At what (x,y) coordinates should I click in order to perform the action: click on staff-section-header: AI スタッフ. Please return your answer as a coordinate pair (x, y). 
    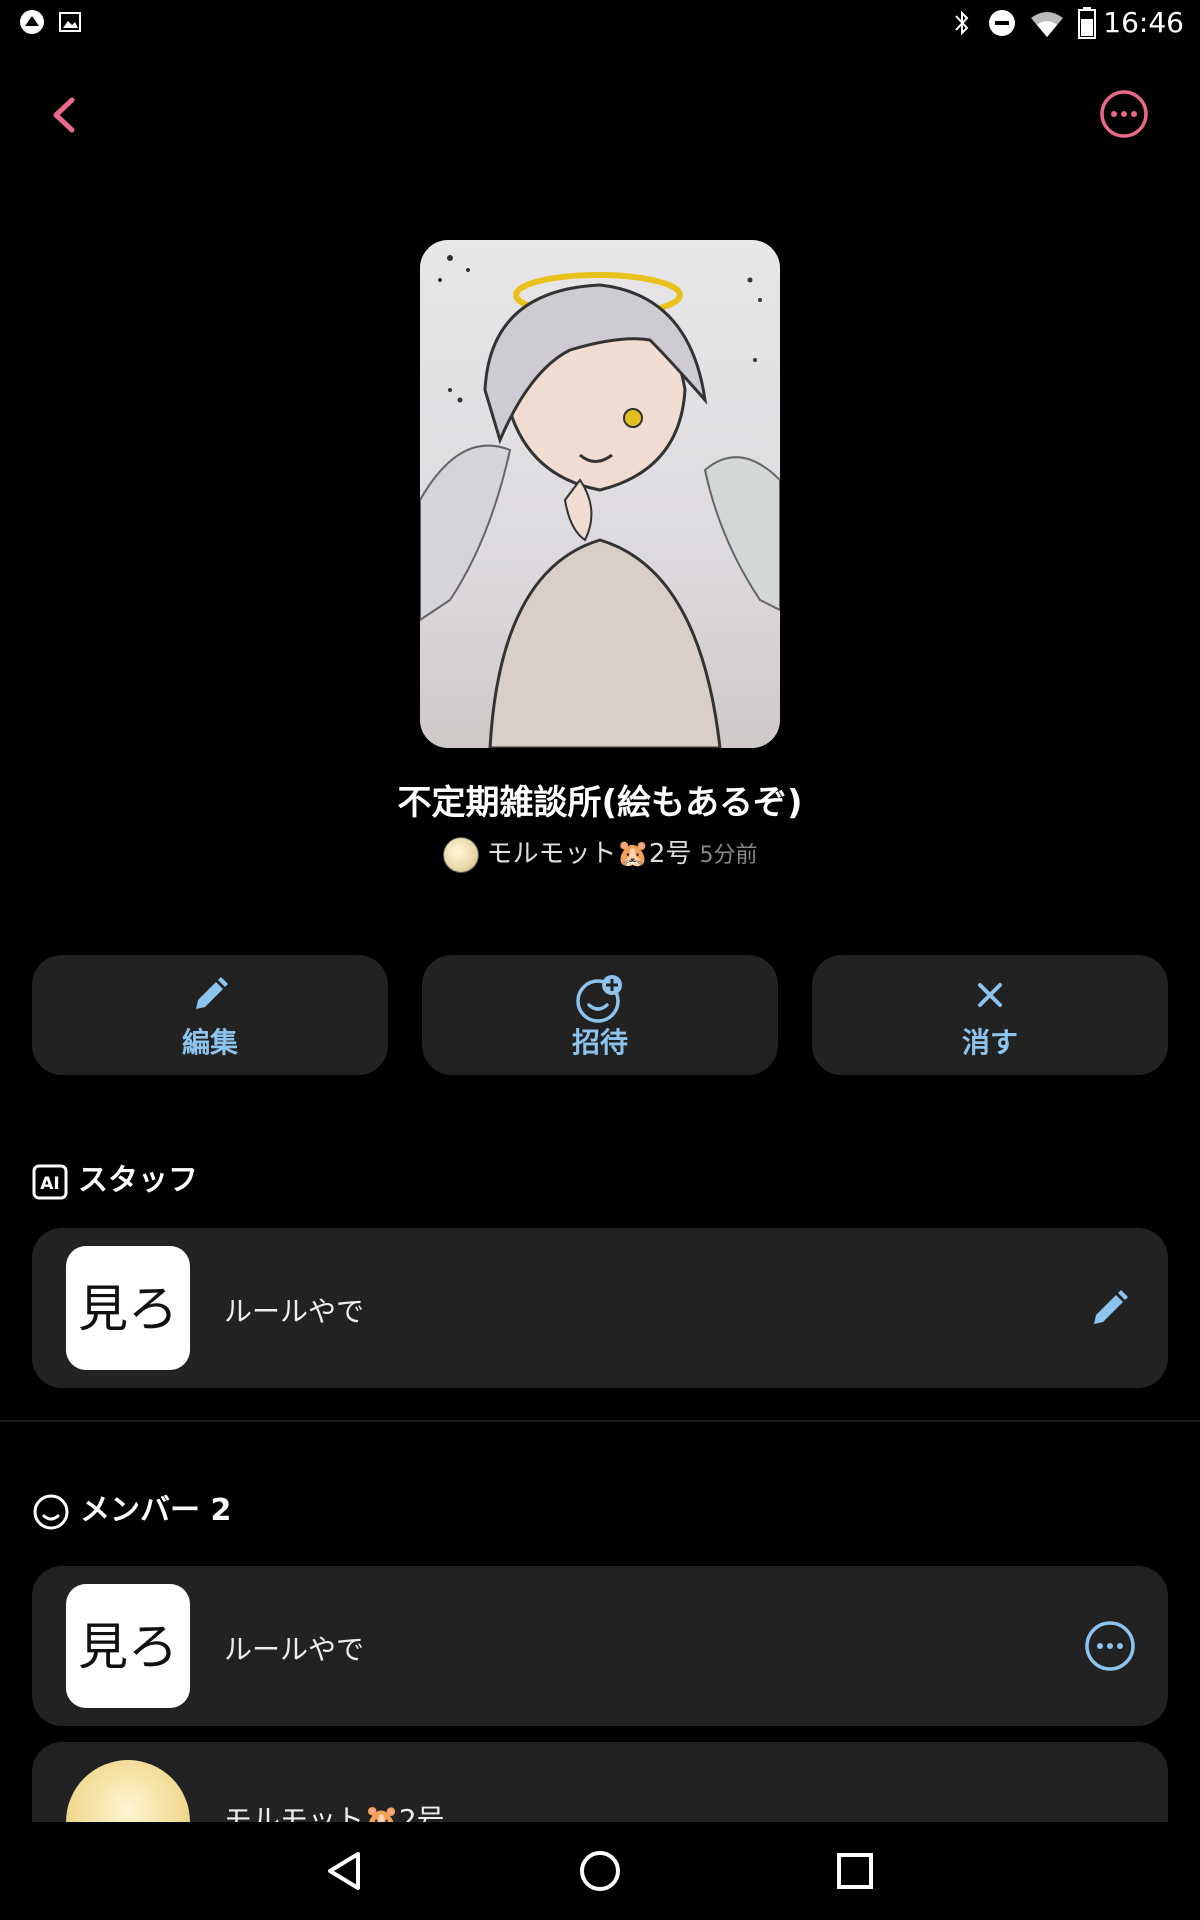
    Looking at the image, I should click on (115, 1177).